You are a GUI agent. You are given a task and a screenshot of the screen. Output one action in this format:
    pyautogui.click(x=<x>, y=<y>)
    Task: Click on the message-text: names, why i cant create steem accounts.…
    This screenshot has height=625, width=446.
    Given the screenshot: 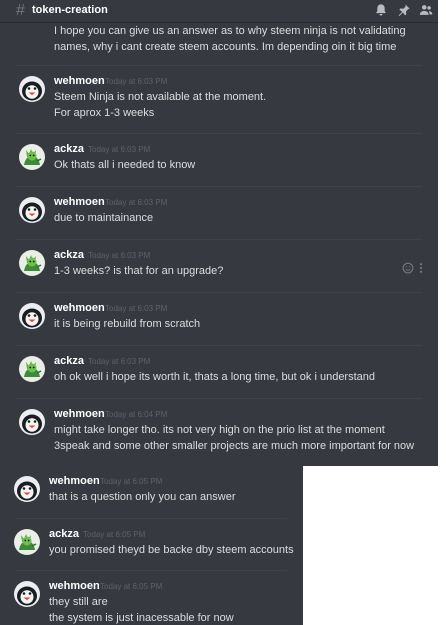 What is the action you would take?
    pyautogui.click(x=225, y=47)
    